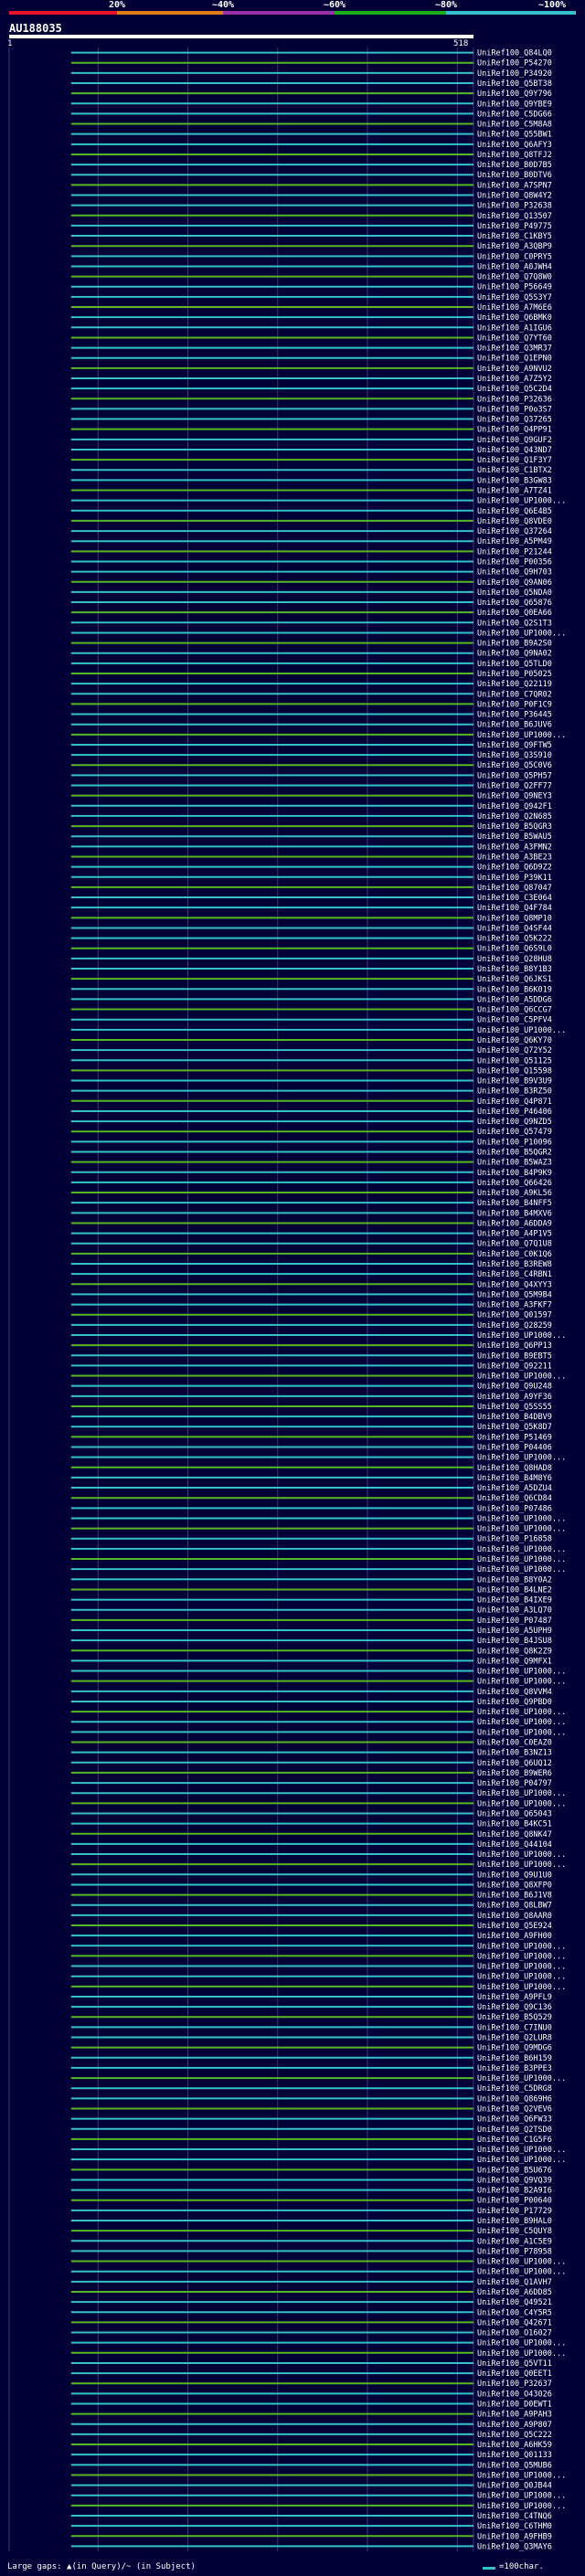  Describe the element at coordinates (514, 1294) in the screenshot. I see `hit-label: UniRef100_Q5M9B4` at that location.